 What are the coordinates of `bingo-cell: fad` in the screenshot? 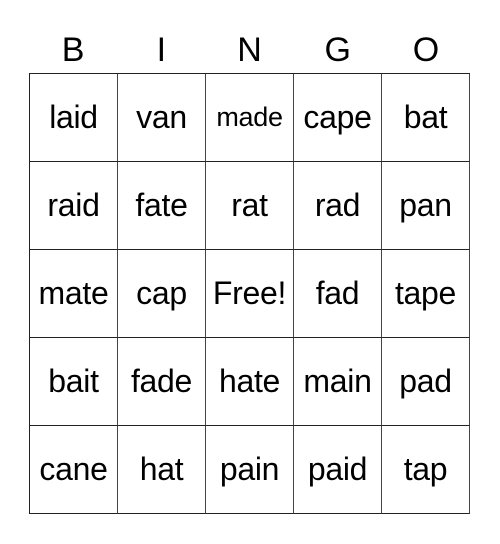 It's located at (338, 294).